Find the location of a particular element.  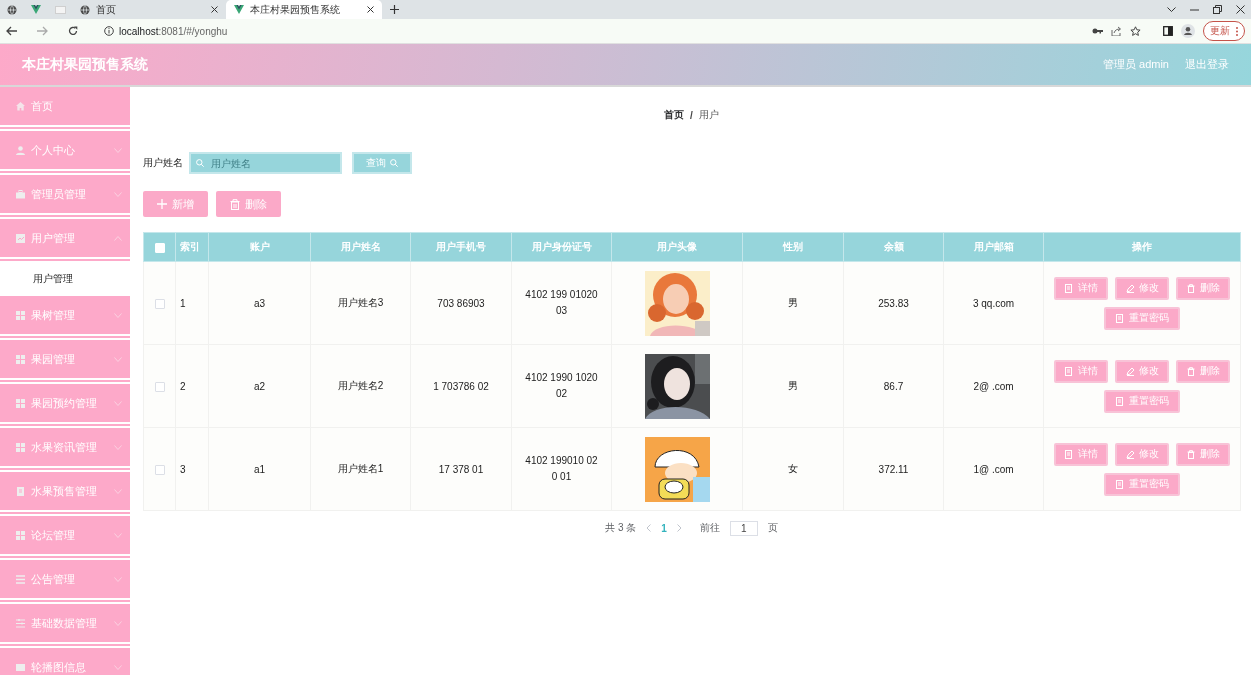

sidebar-item: 论坛管理 is located at coordinates (65, 538).